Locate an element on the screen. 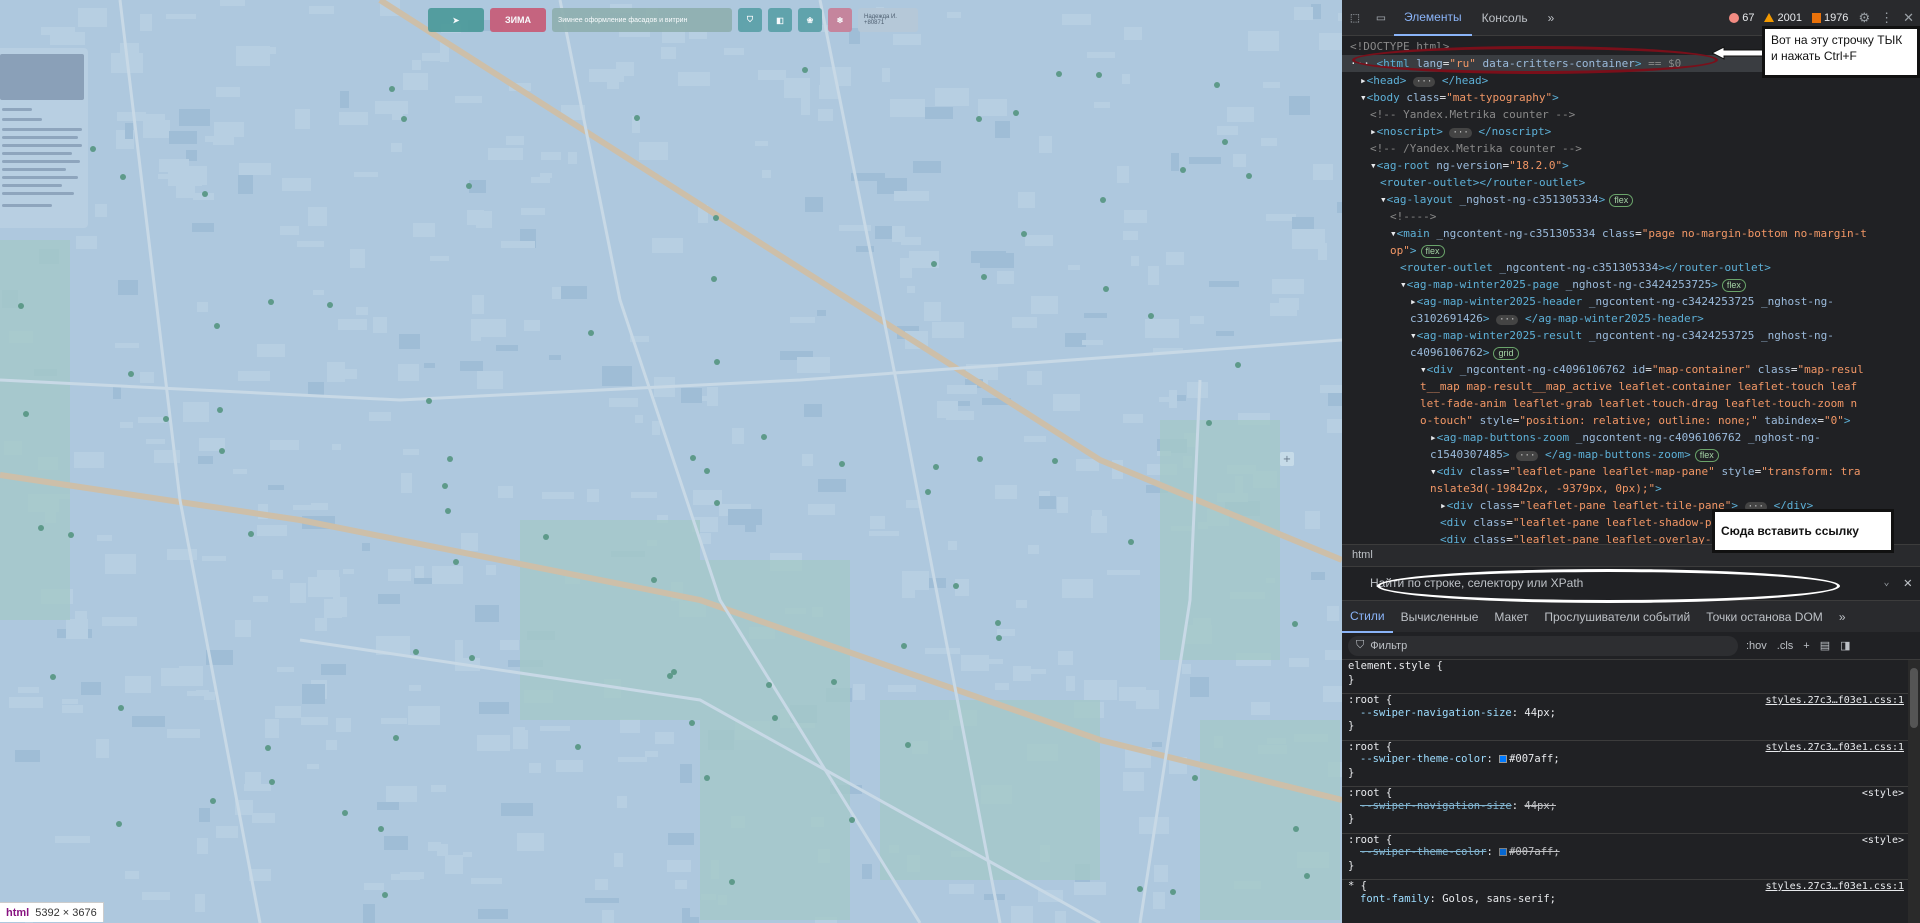 Image resolution: width=1920 pixels, height=923 pixels. zima-button: ЗИМА is located at coordinates (518, 20).